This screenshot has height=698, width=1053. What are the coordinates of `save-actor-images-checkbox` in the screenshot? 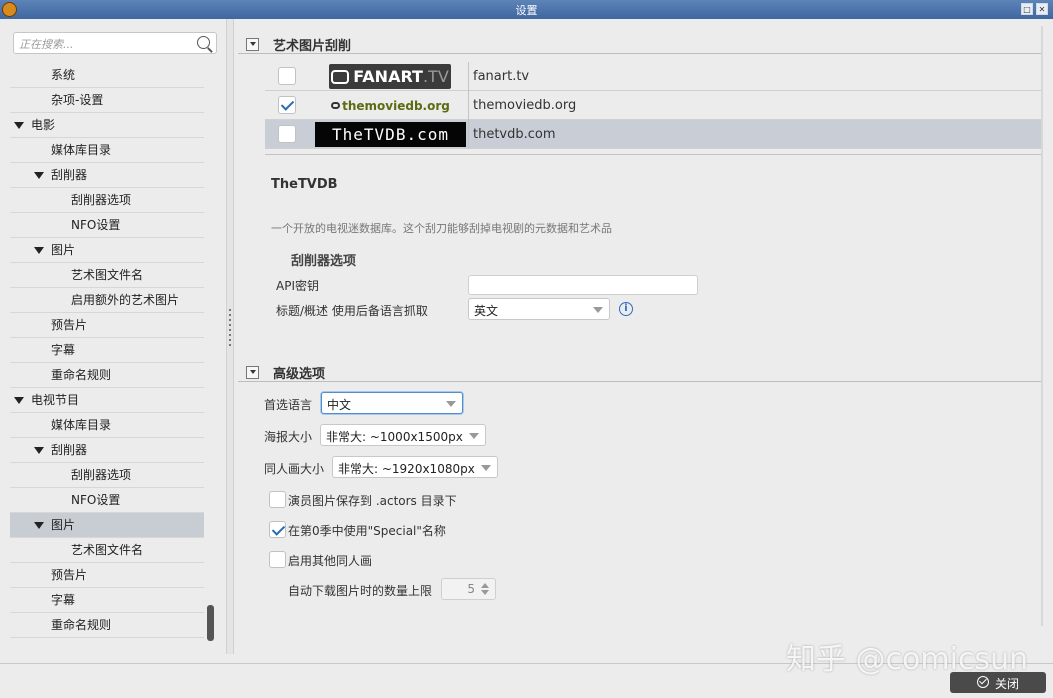 It's located at (277, 499).